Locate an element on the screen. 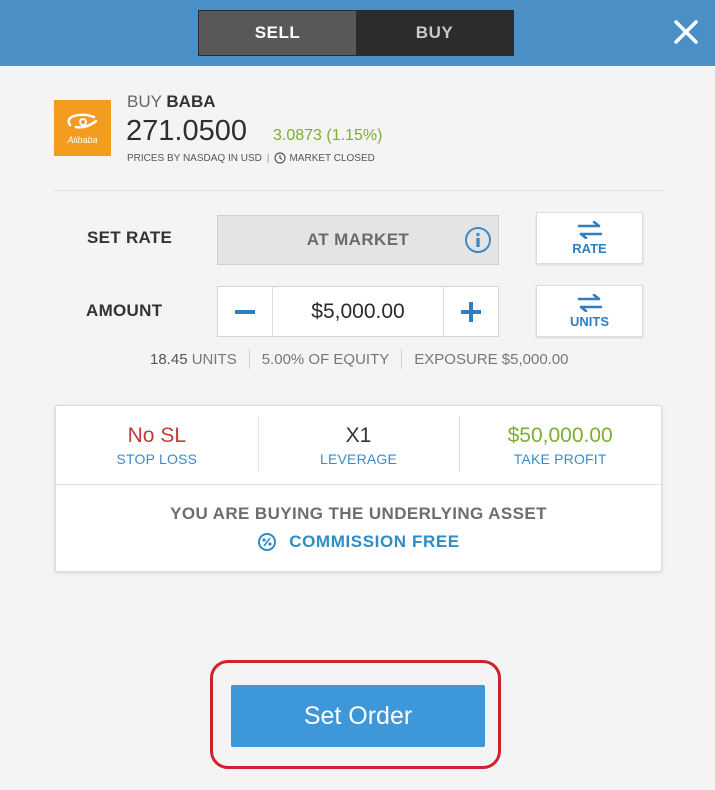 The width and height of the screenshot is (715, 790). clock-icon is located at coordinates (280, 158).